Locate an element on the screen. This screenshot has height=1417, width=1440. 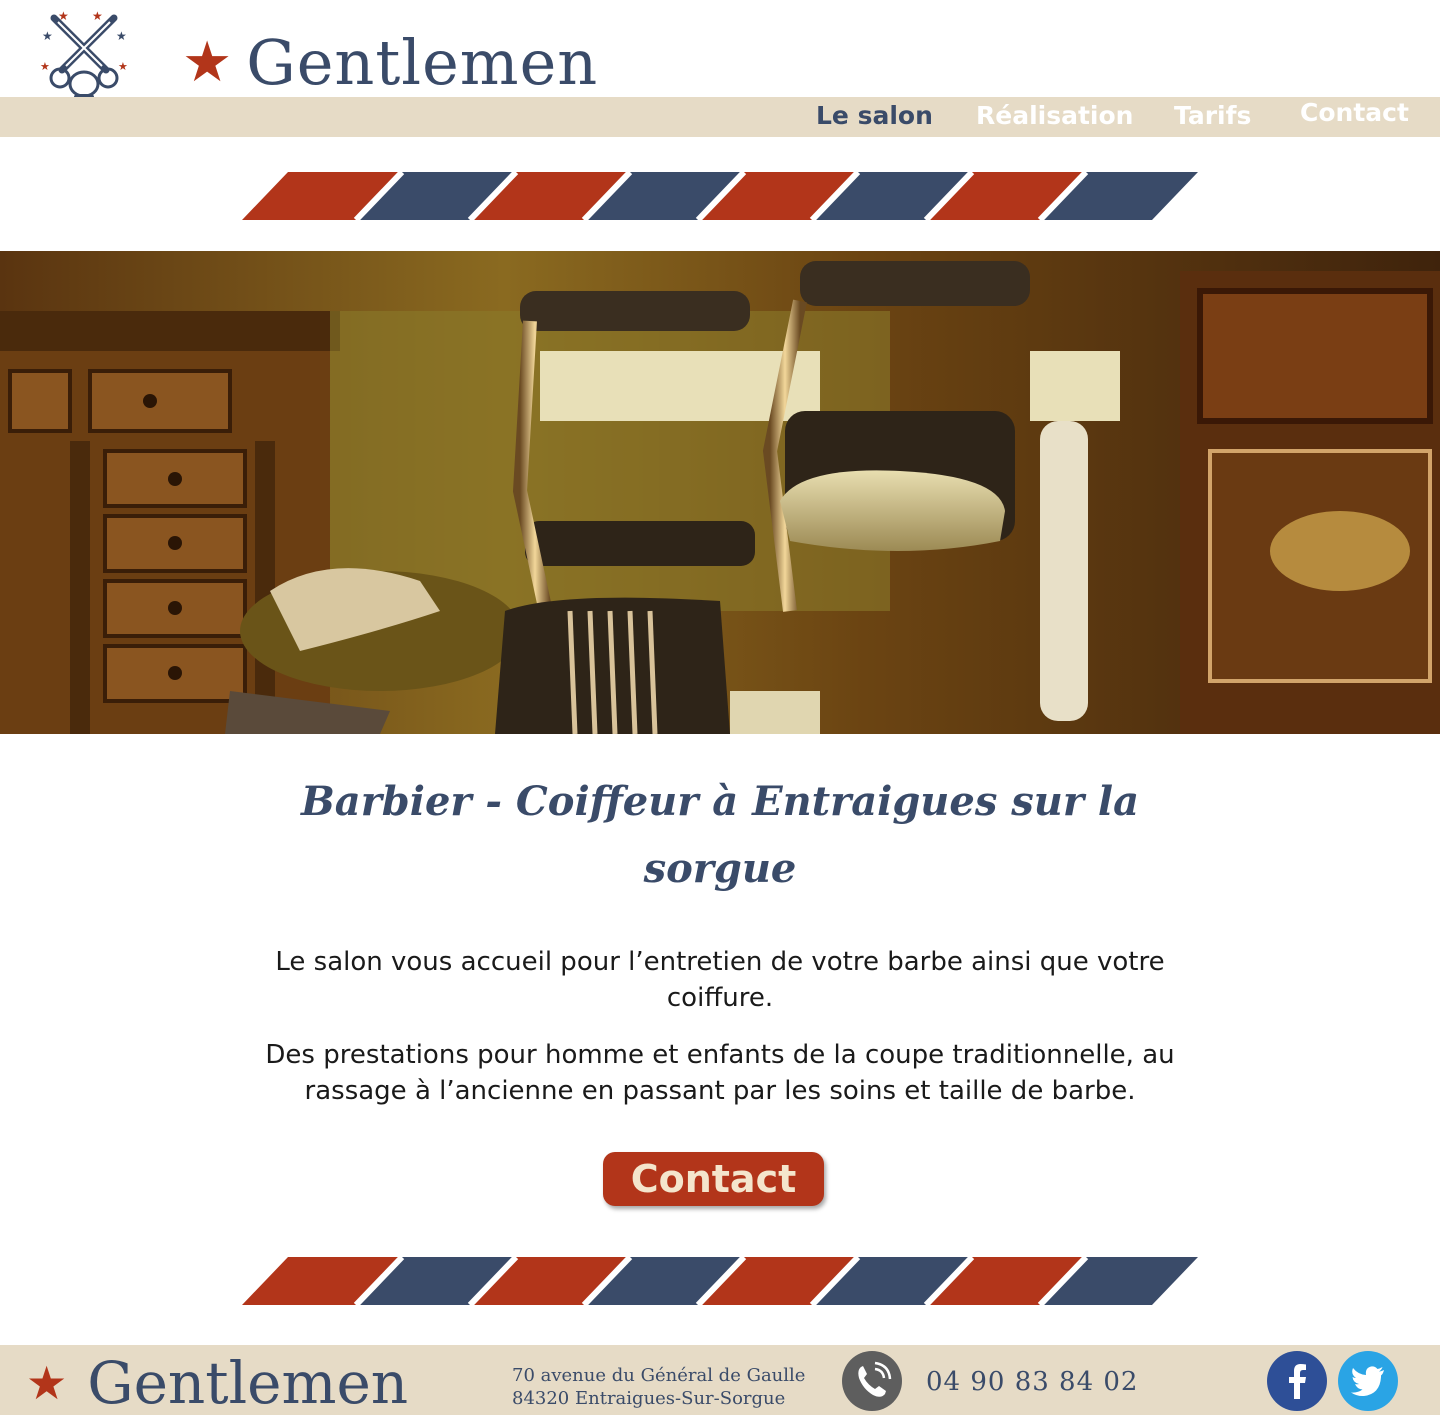
nav-item-realisation: Réalisation is located at coordinates (1054, 117).